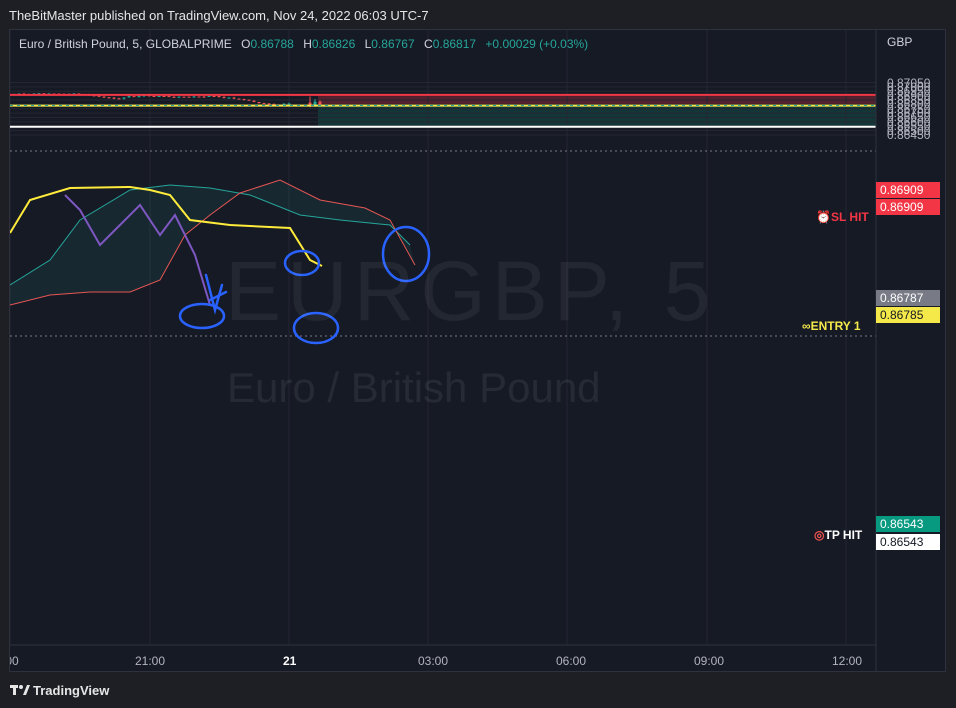 The height and width of the screenshot is (708, 956). Describe the element at coordinates (908, 298) in the screenshot. I see `current-price-tag: 0.86787` at that location.